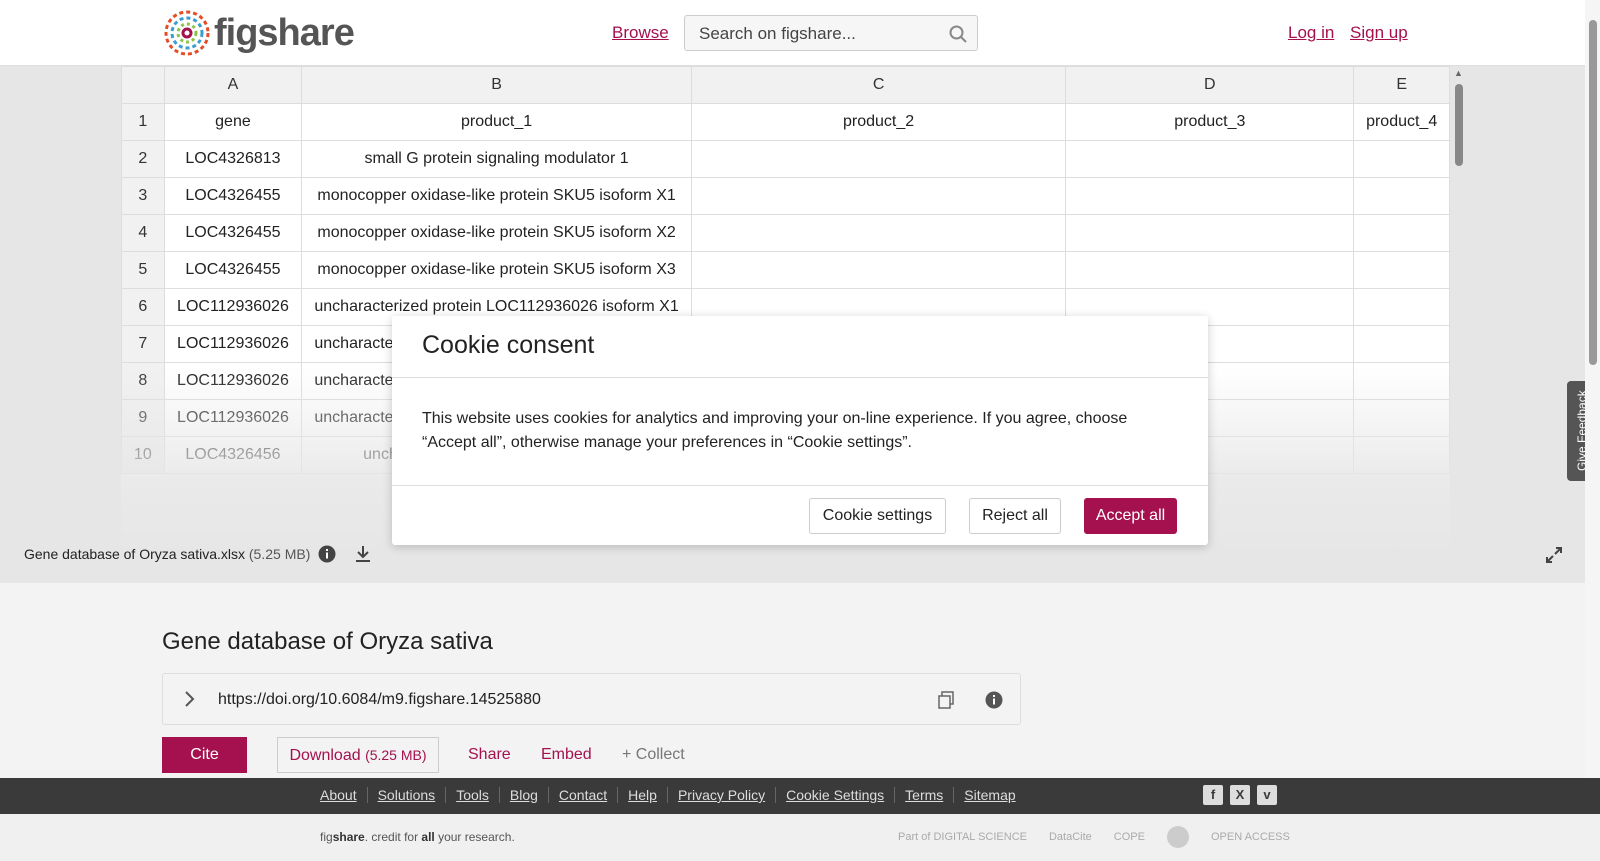 This screenshot has height=861, width=1600. Describe the element at coordinates (925, 795) in the screenshot. I see `footer-link-terms: Terms` at that location.